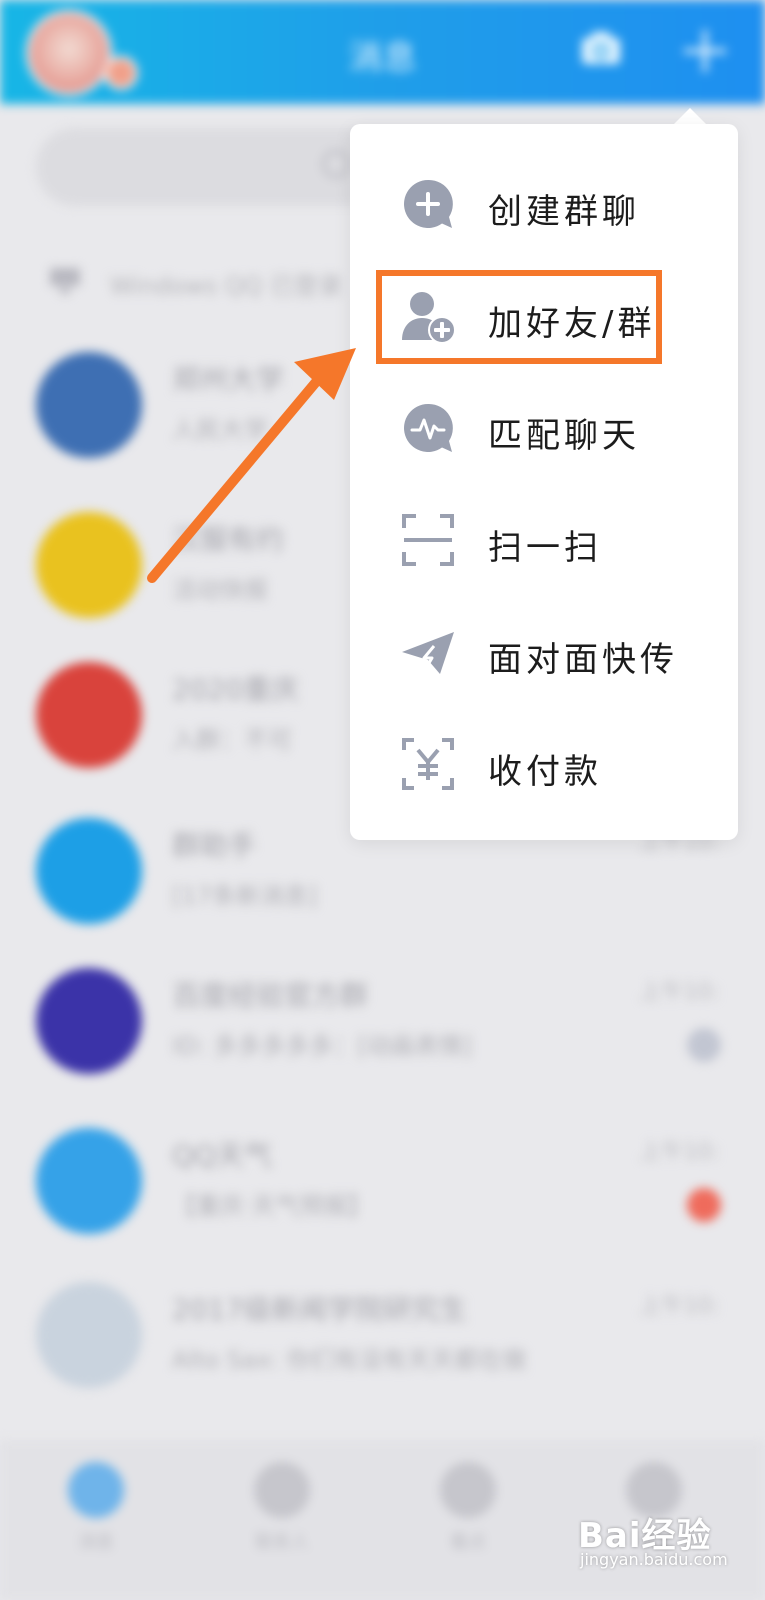 Image resolution: width=765 pixels, height=1600 pixels. Describe the element at coordinates (96, 1542) in the screenshot. I see `tab-messages-label: 消息` at that location.